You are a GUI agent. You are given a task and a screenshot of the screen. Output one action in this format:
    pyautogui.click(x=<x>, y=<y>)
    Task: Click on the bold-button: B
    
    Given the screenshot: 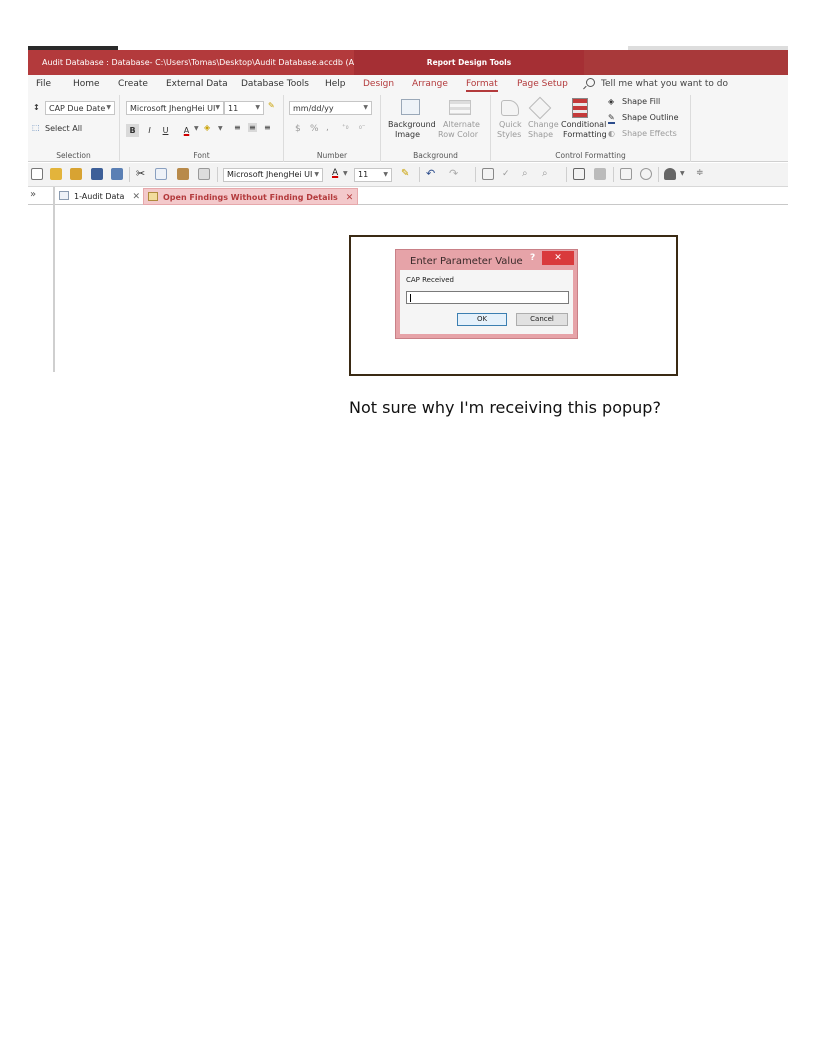 What is the action you would take?
    pyautogui.click(x=132, y=130)
    